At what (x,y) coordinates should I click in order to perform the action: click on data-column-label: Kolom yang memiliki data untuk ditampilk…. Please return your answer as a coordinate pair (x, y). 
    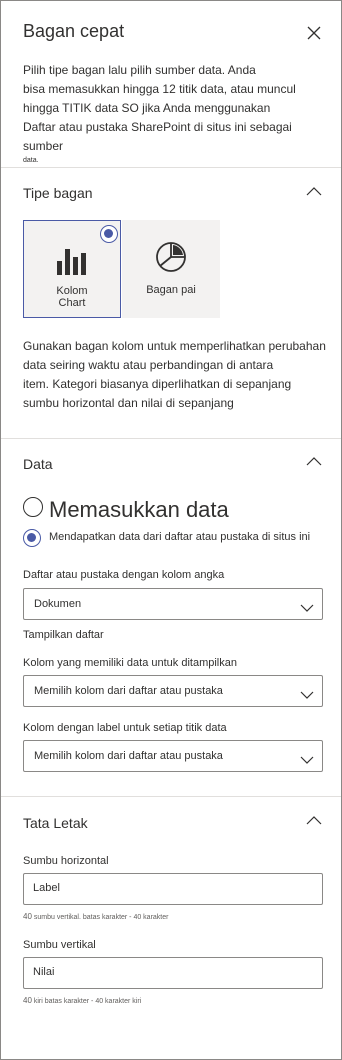
    Looking at the image, I should click on (130, 663).